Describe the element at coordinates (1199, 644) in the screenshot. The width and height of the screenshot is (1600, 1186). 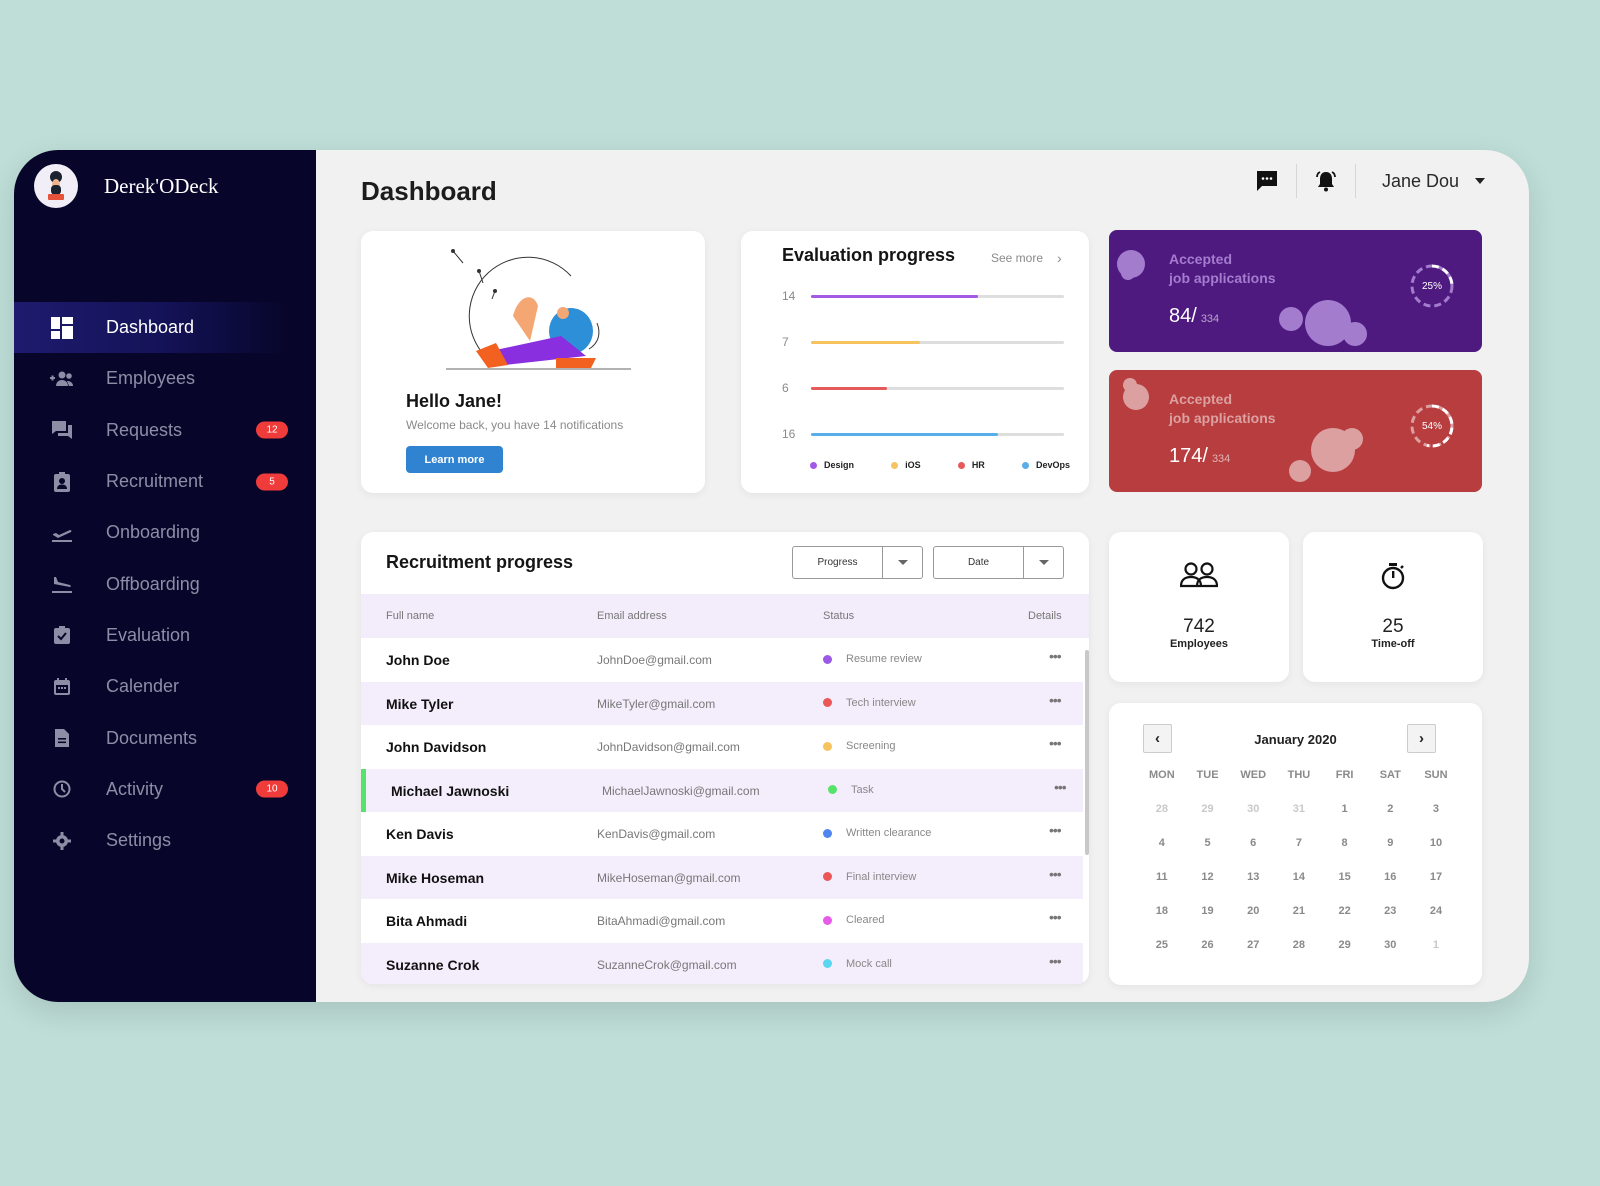
I see `employees-label: Employees` at that location.